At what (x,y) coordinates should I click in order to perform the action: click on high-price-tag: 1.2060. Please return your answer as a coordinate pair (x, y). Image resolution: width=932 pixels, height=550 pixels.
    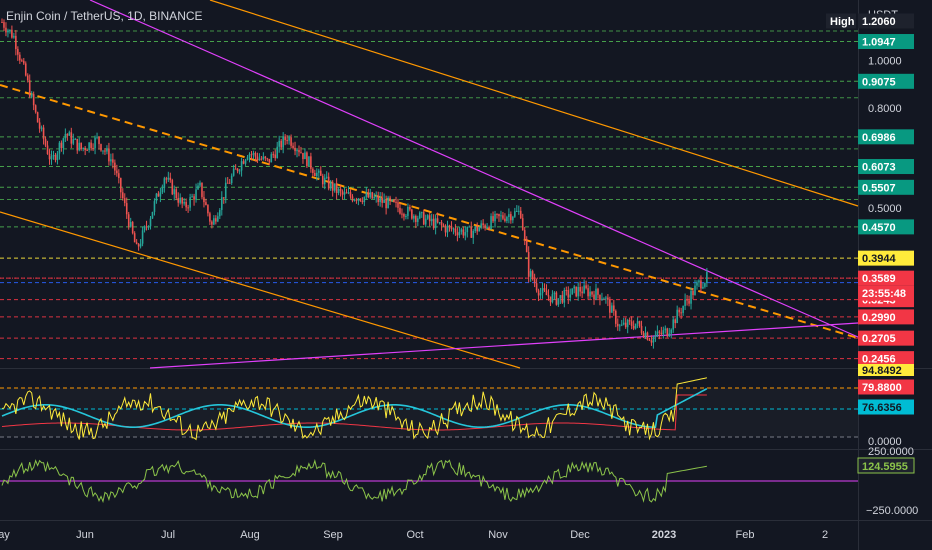
    Looking at the image, I should click on (879, 22).